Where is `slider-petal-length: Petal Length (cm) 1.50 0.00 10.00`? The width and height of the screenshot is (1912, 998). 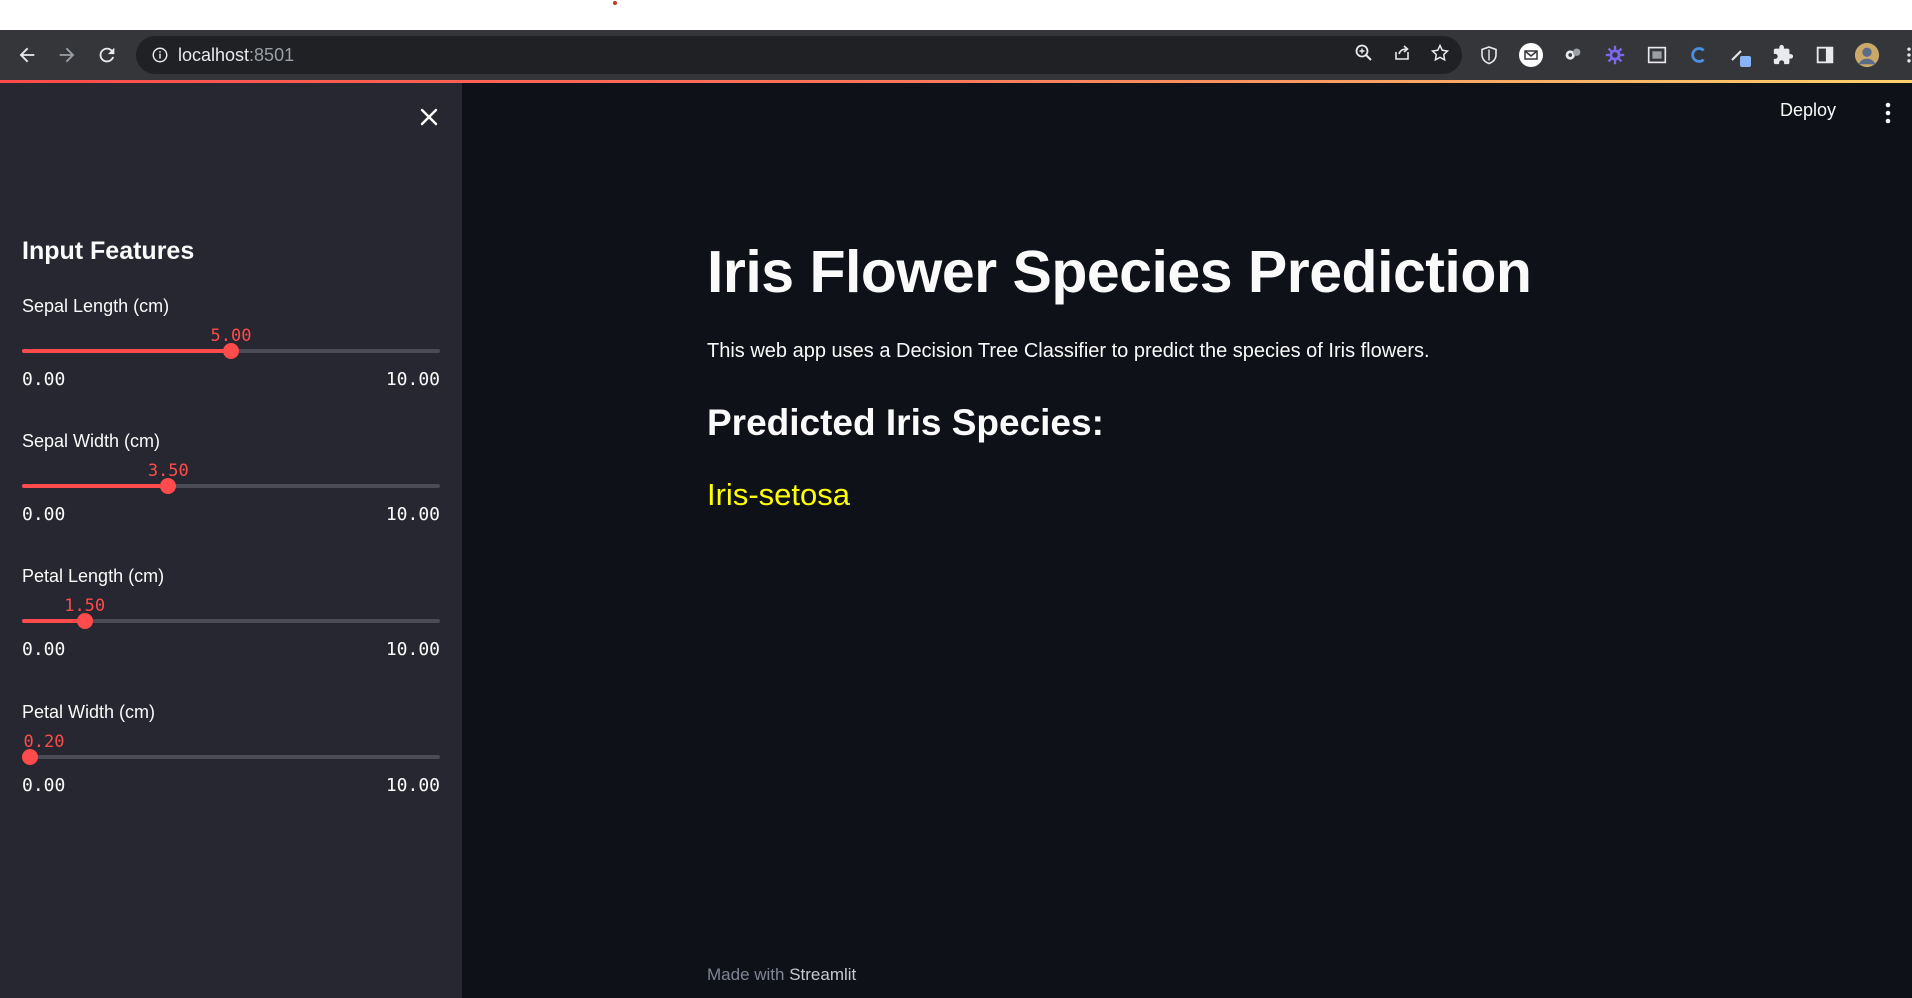
slider-petal-length: Petal Length (cm) 1.50 0.00 10.00 is located at coordinates (231, 626).